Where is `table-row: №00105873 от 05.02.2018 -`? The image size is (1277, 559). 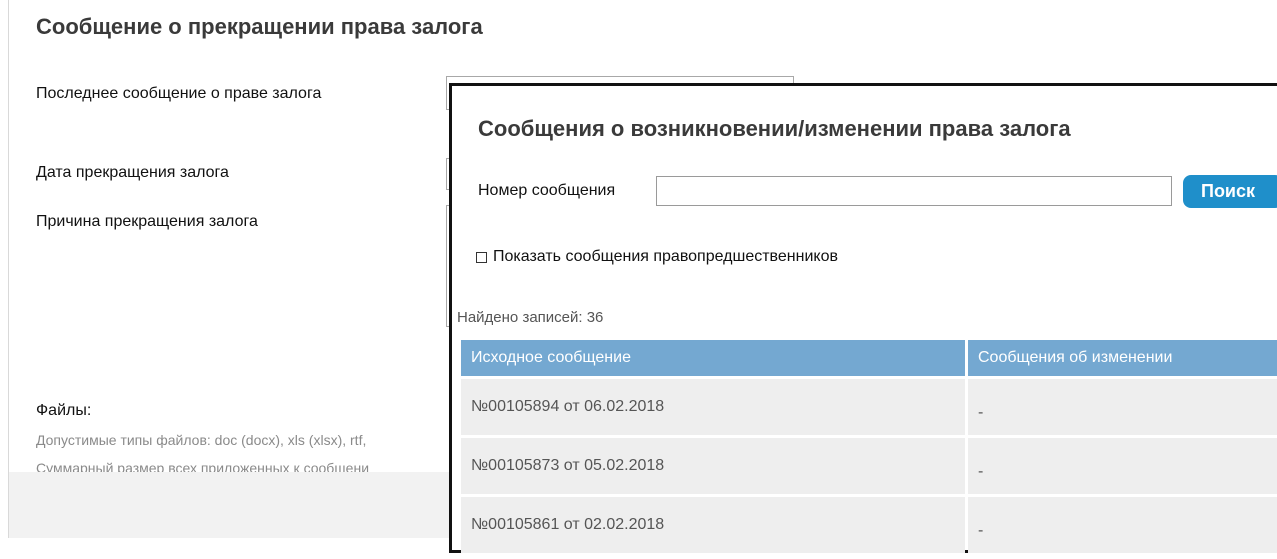
table-row: №00105873 от 05.02.2018 - is located at coordinates (869, 466).